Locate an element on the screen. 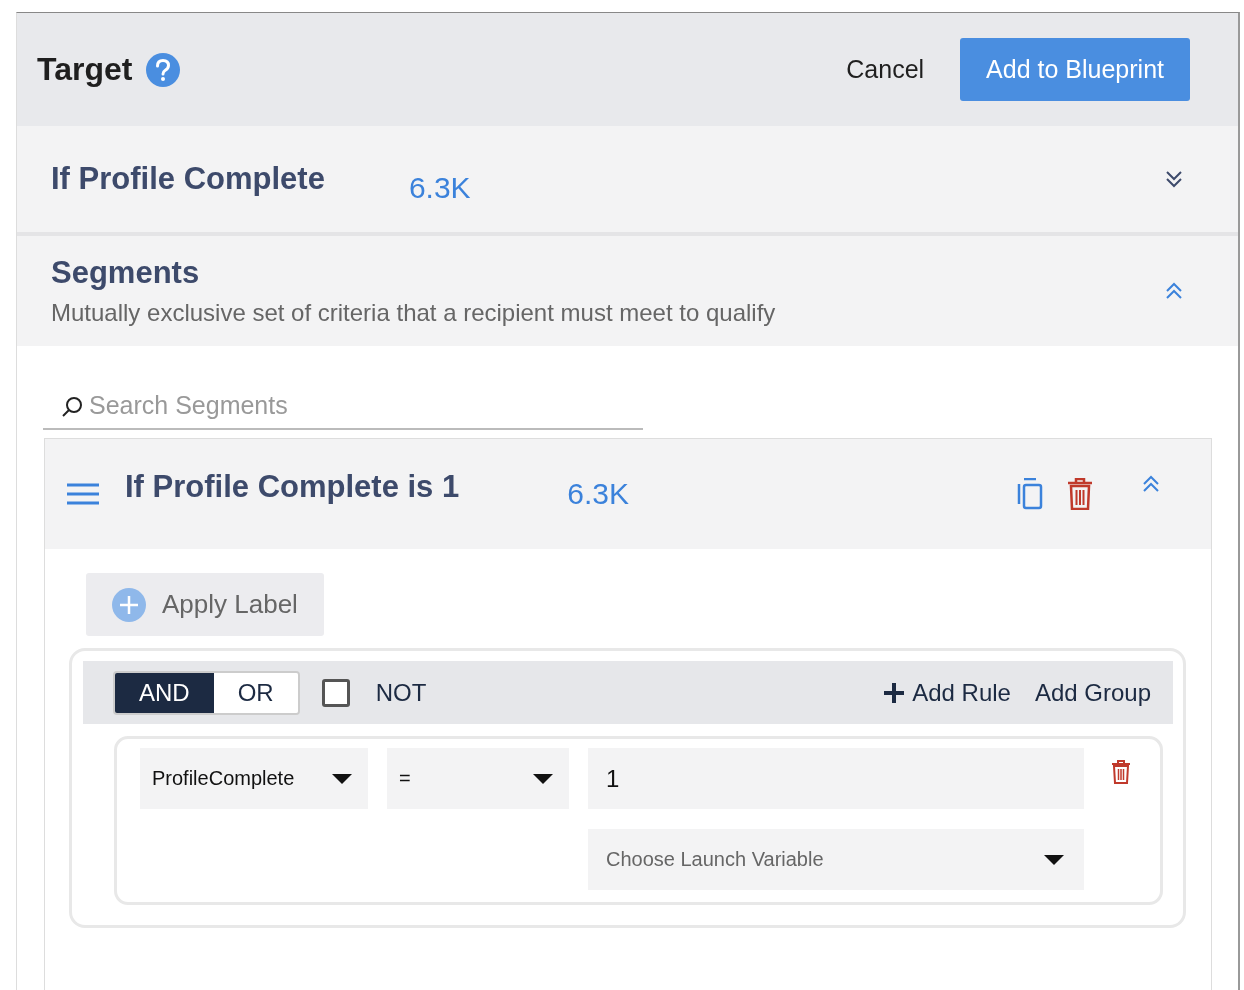  copy-icon is located at coordinates (1030, 494).